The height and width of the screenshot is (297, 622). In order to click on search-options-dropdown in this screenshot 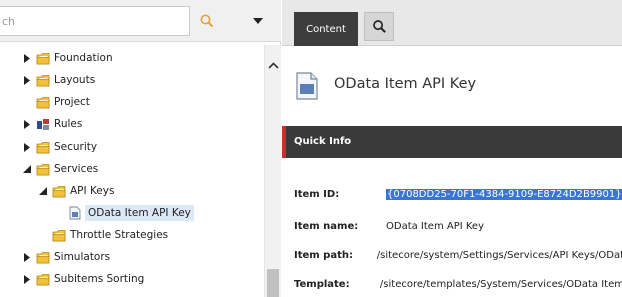, I will do `click(258, 21)`.